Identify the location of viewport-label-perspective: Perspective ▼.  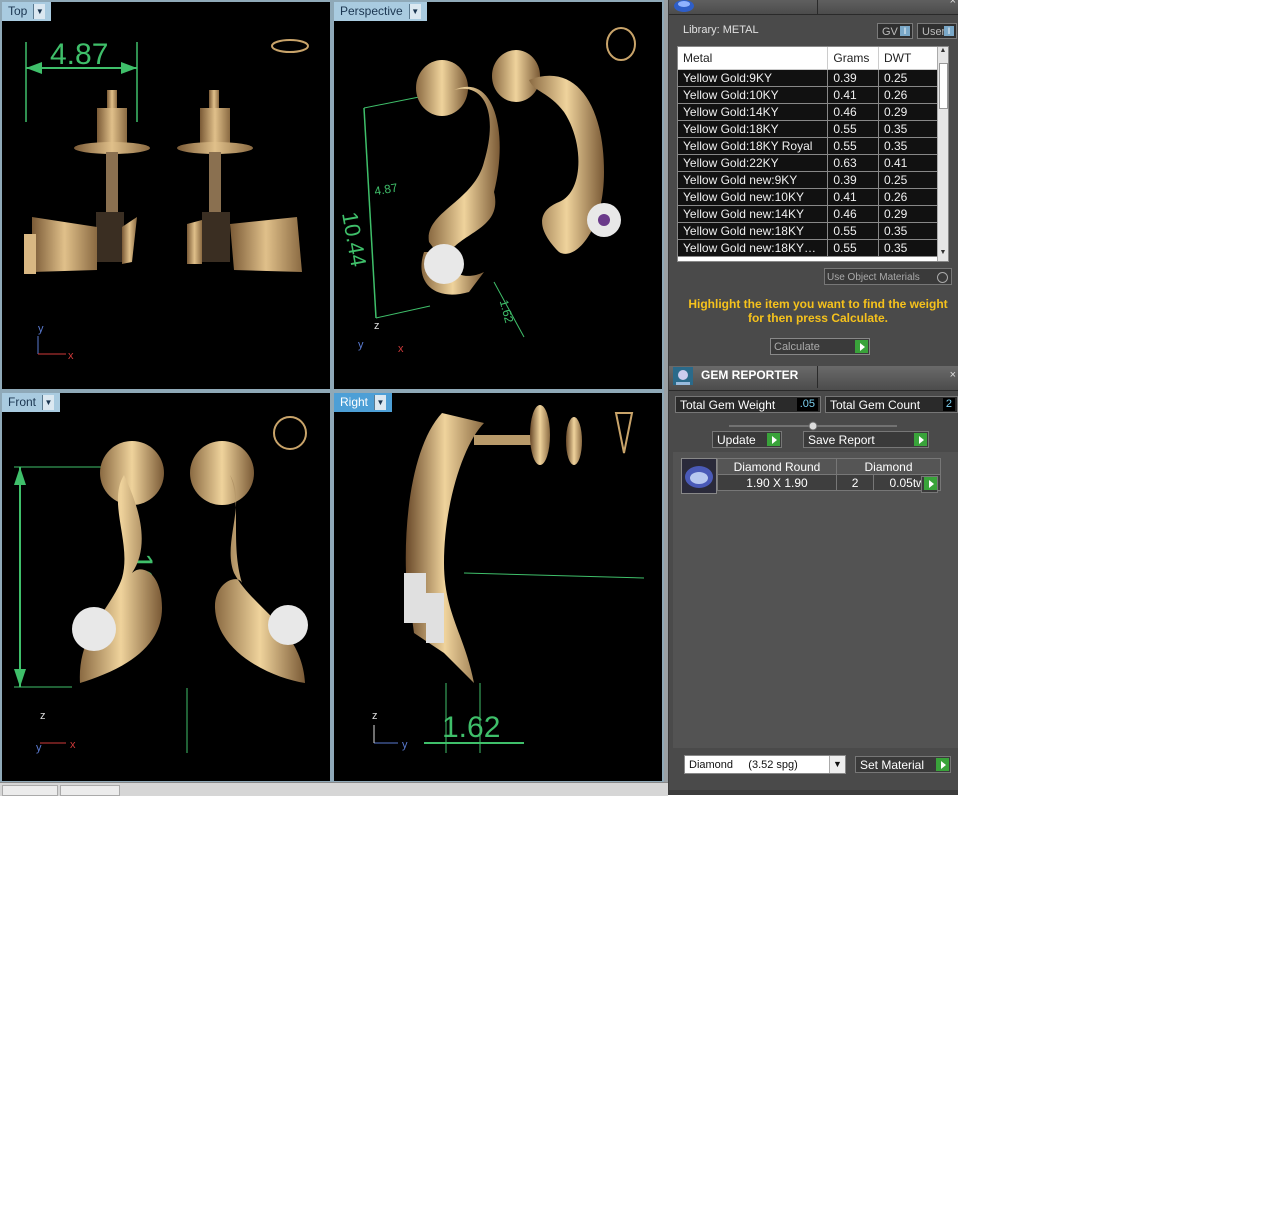
(380, 11).